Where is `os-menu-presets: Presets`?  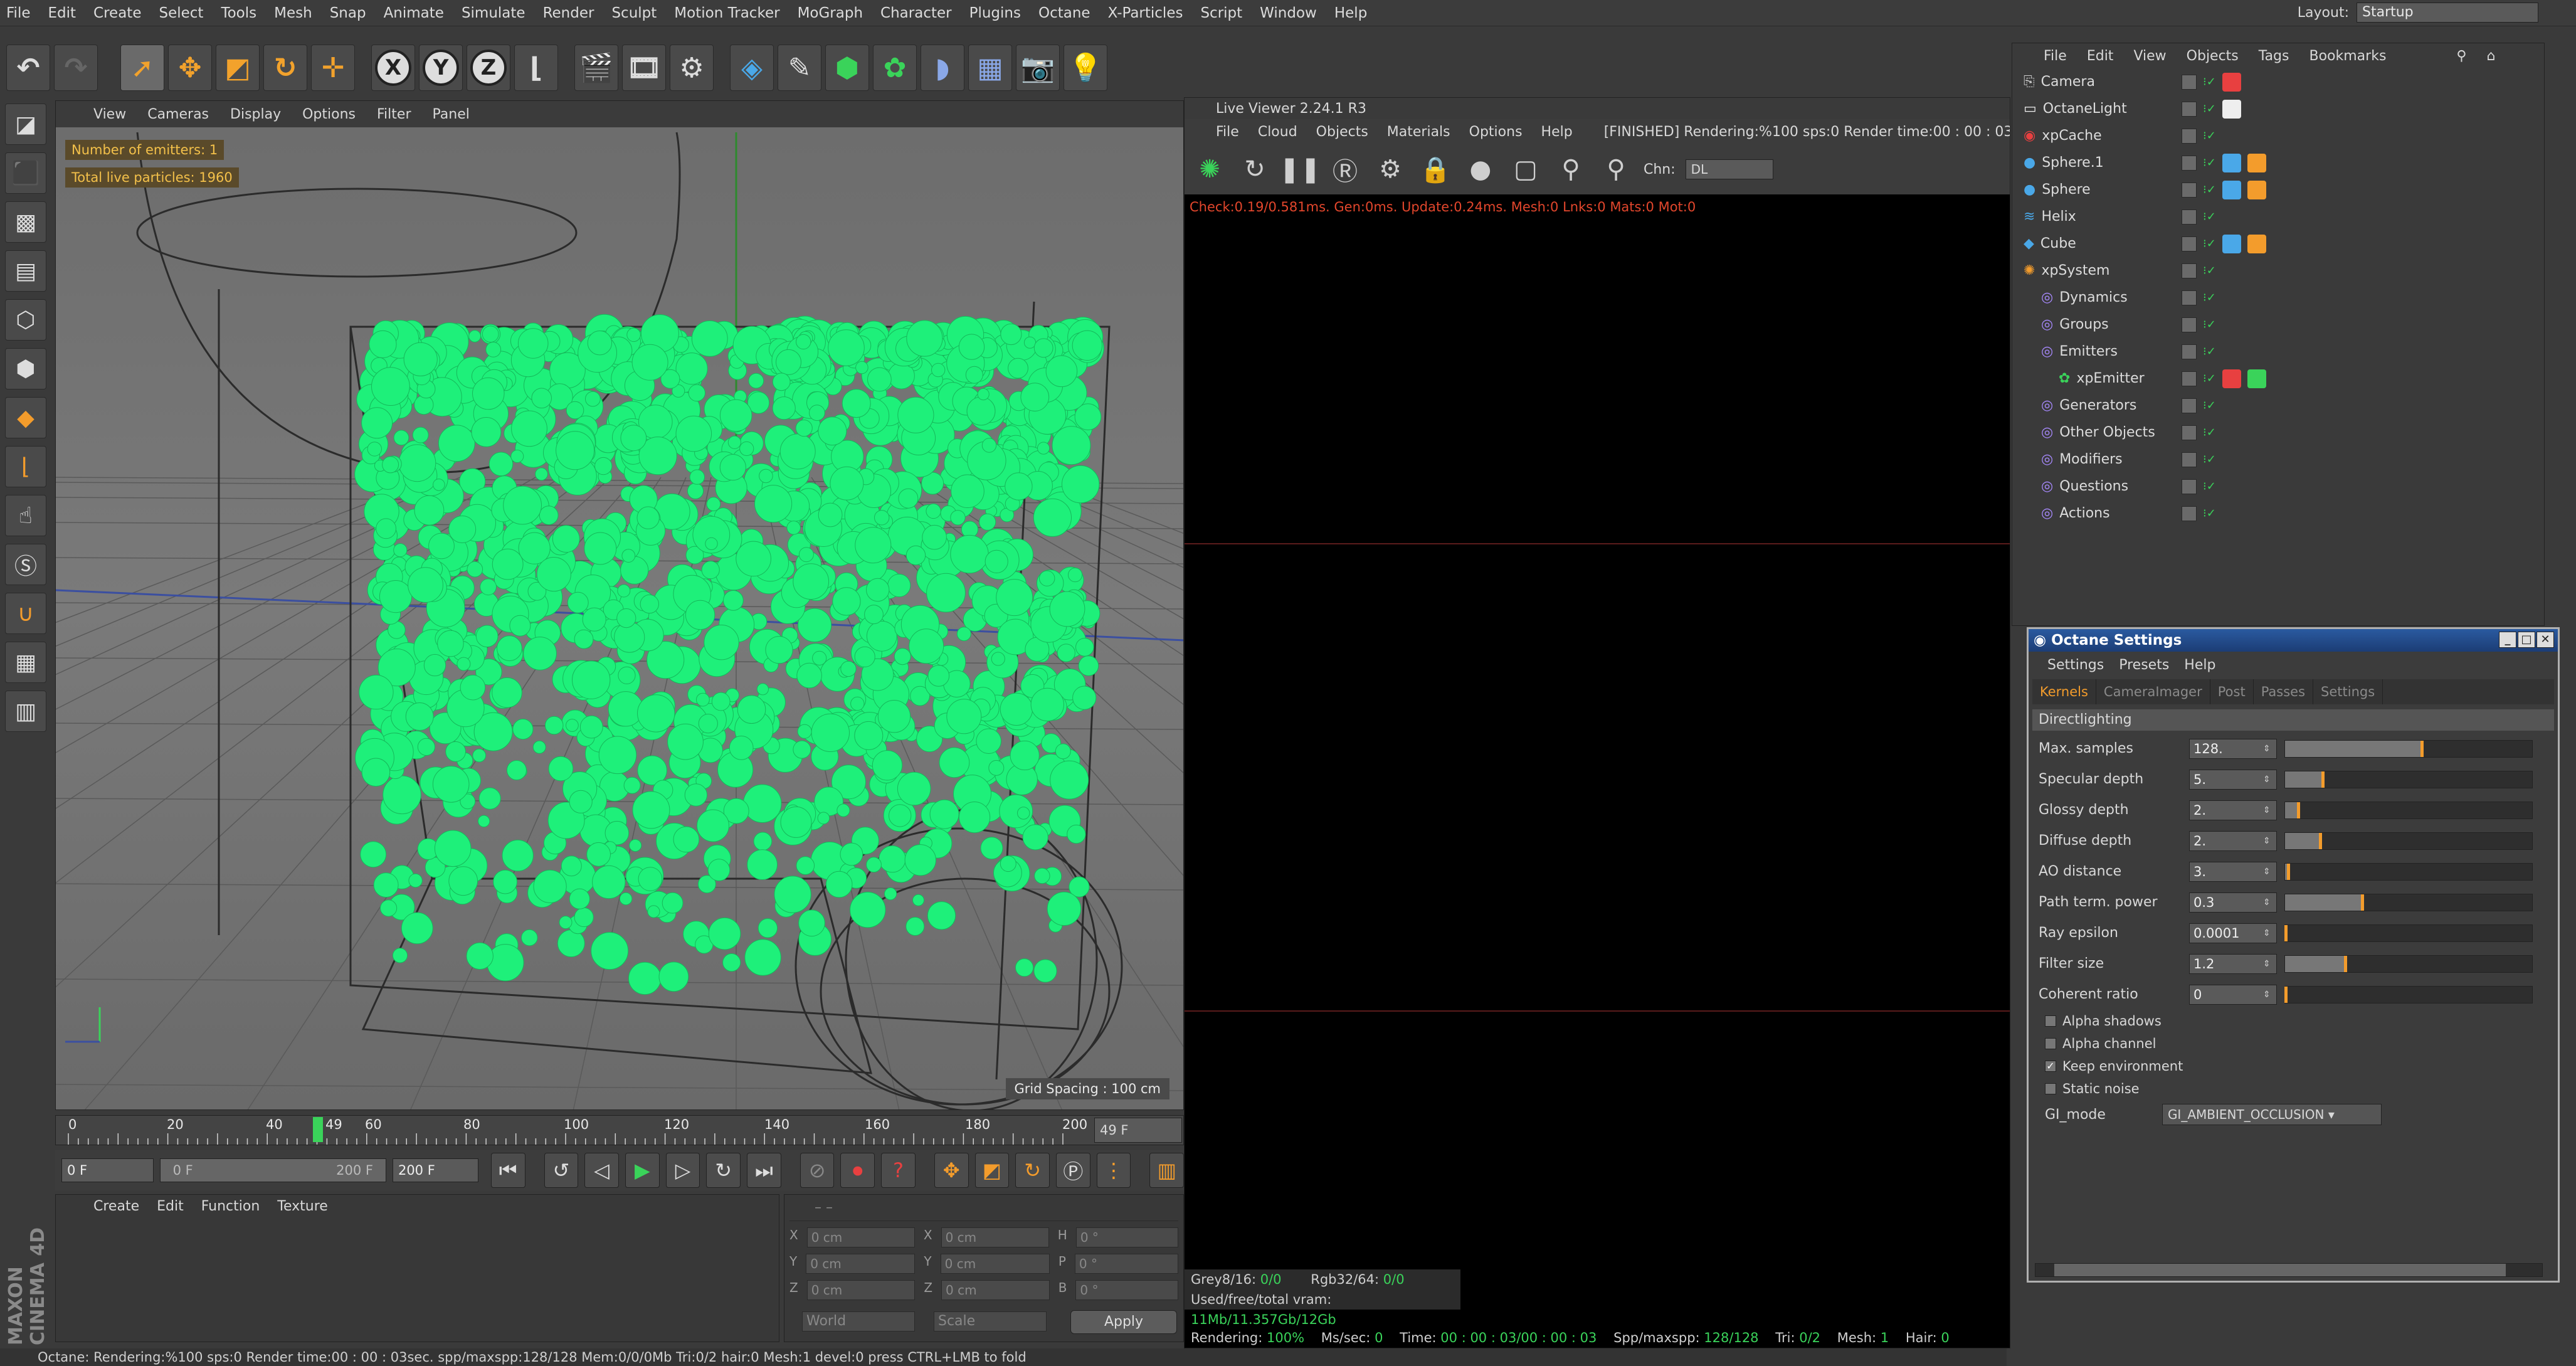 os-menu-presets: Presets is located at coordinates (2144, 665).